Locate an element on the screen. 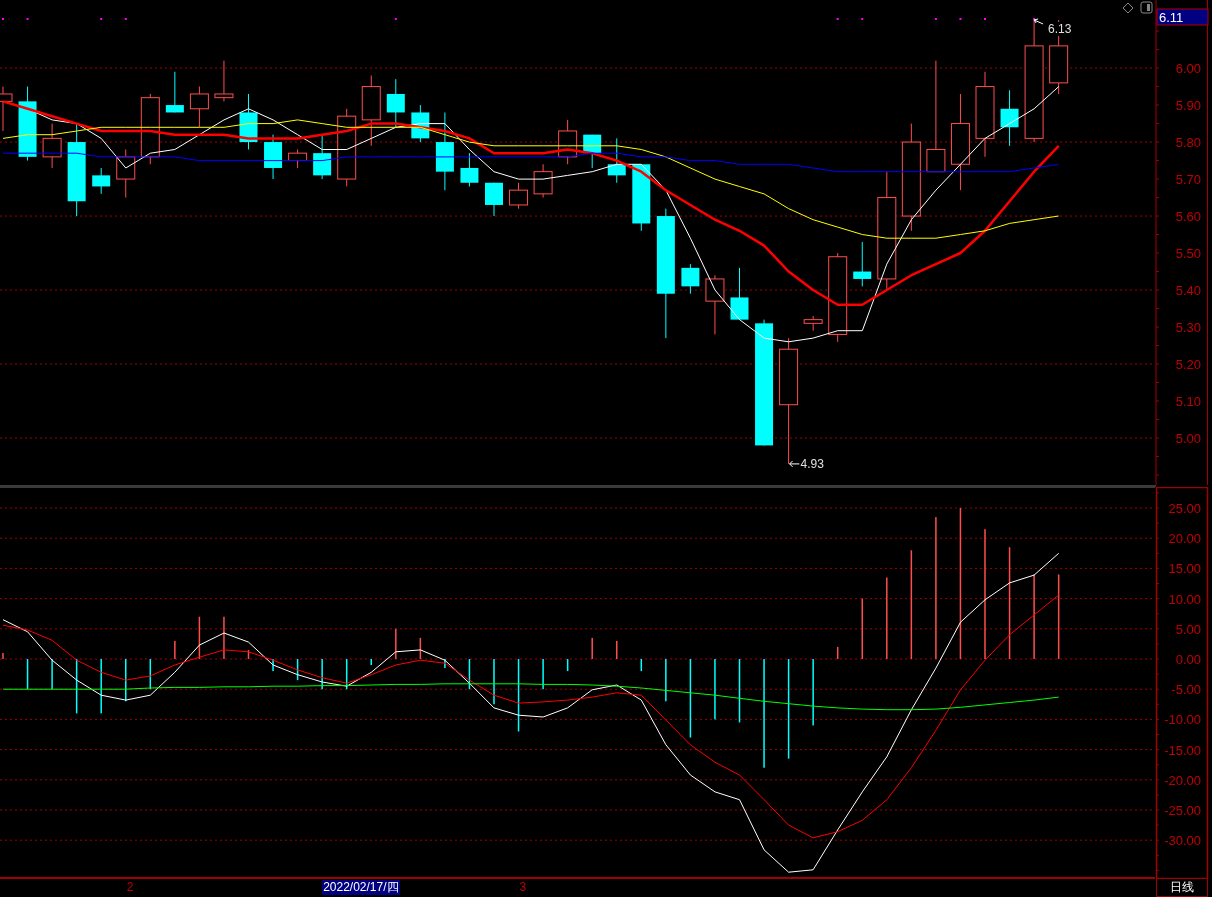 This screenshot has width=1212, height=897. axis-label: 10.00 is located at coordinates (1184, 599).